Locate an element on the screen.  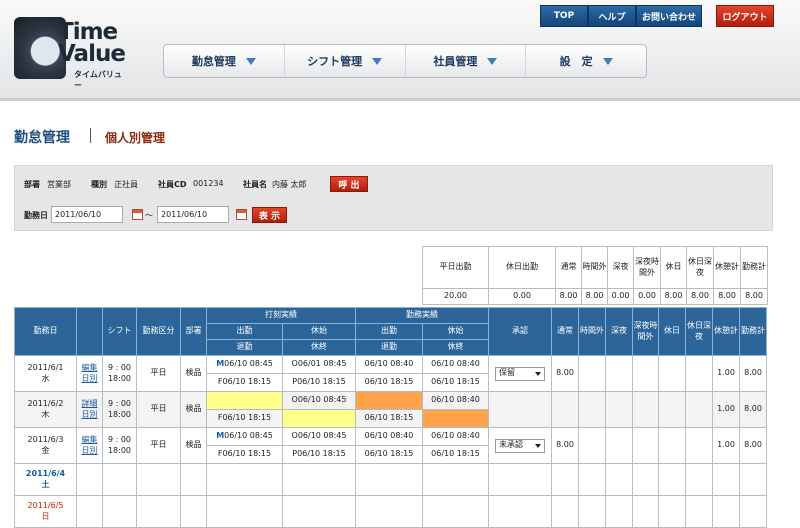
shift-cell: 9 : 00 18:00 is located at coordinates (119, 409).